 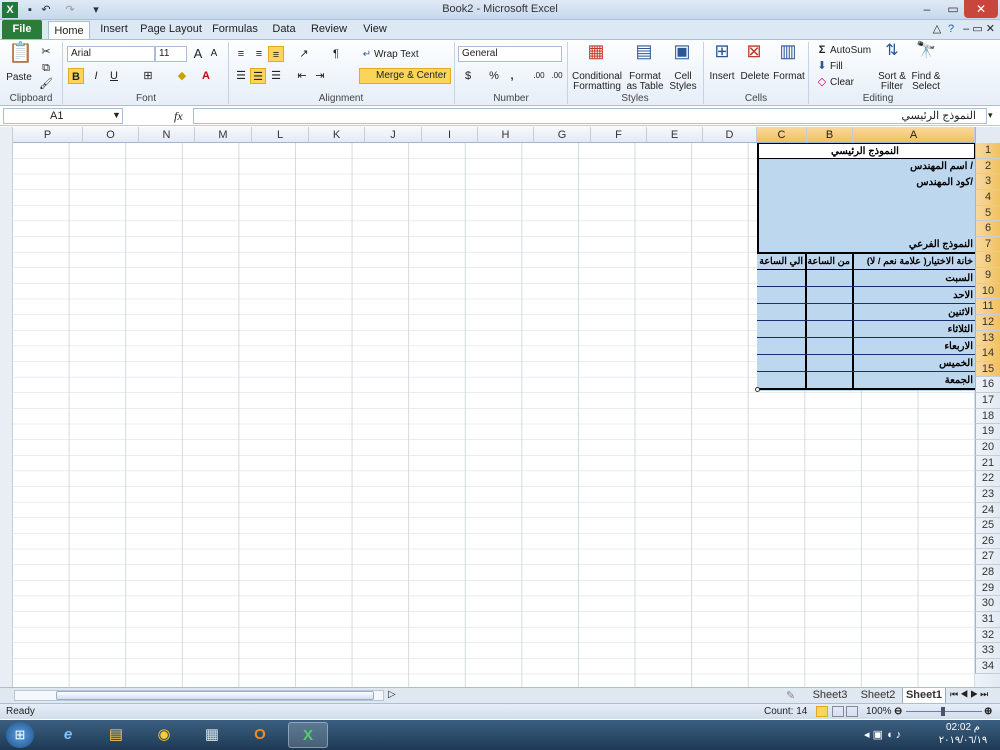 What do you see at coordinates (896, 182) in the screenshot?
I see `cell-a3: كود المهندس/` at bounding box center [896, 182].